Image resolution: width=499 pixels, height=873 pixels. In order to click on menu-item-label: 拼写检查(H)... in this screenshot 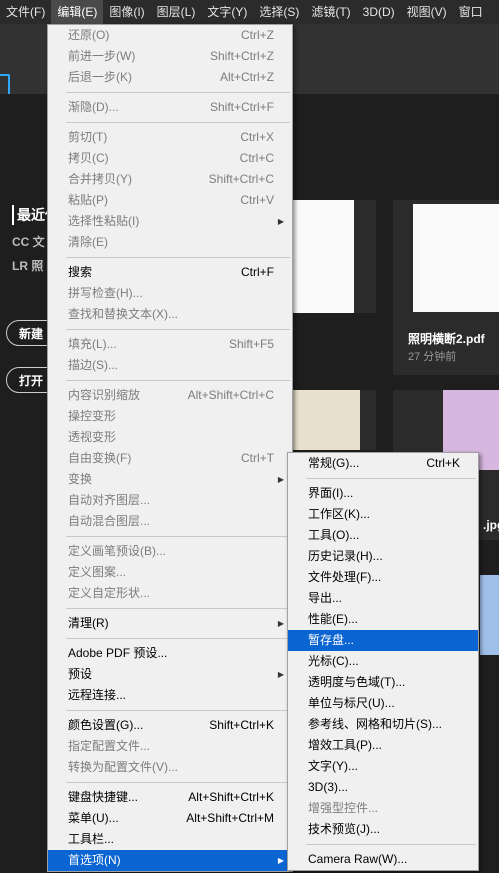, I will do `click(105, 293)`.